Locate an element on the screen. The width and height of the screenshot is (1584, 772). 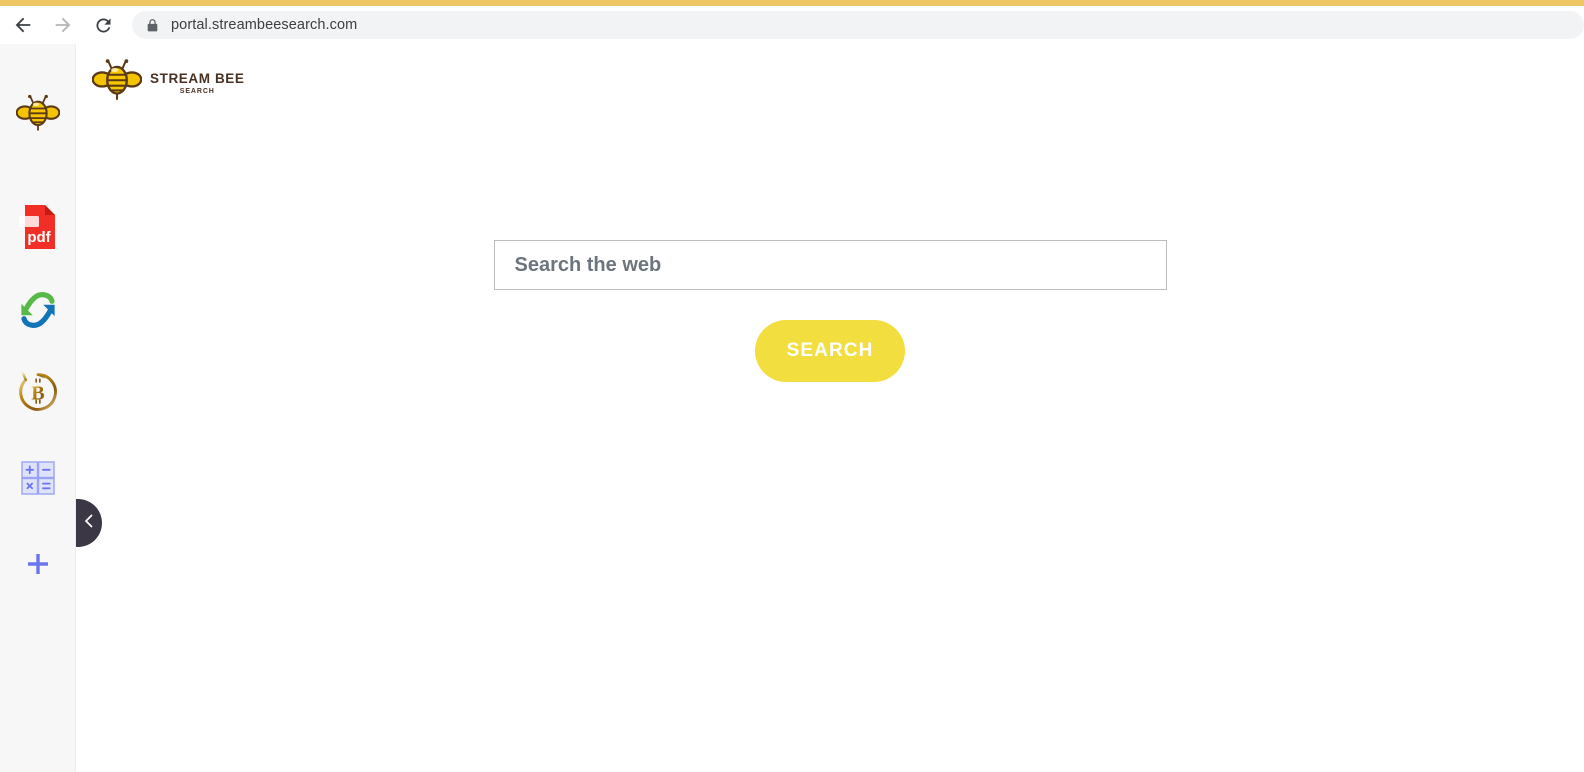
browser-chrome: portal.streambeesearch.com is located at coordinates (792, 22).